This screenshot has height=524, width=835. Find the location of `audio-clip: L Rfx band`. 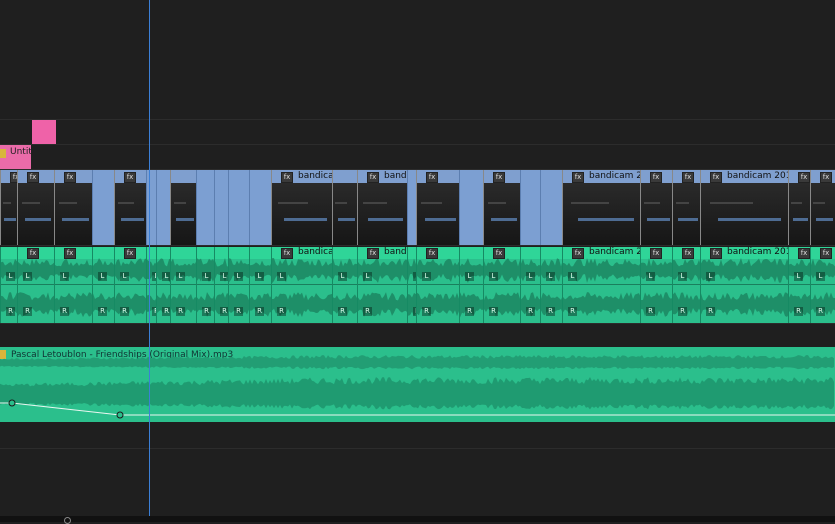

audio-clip: L Rfx band is located at coordinates (382, 285).